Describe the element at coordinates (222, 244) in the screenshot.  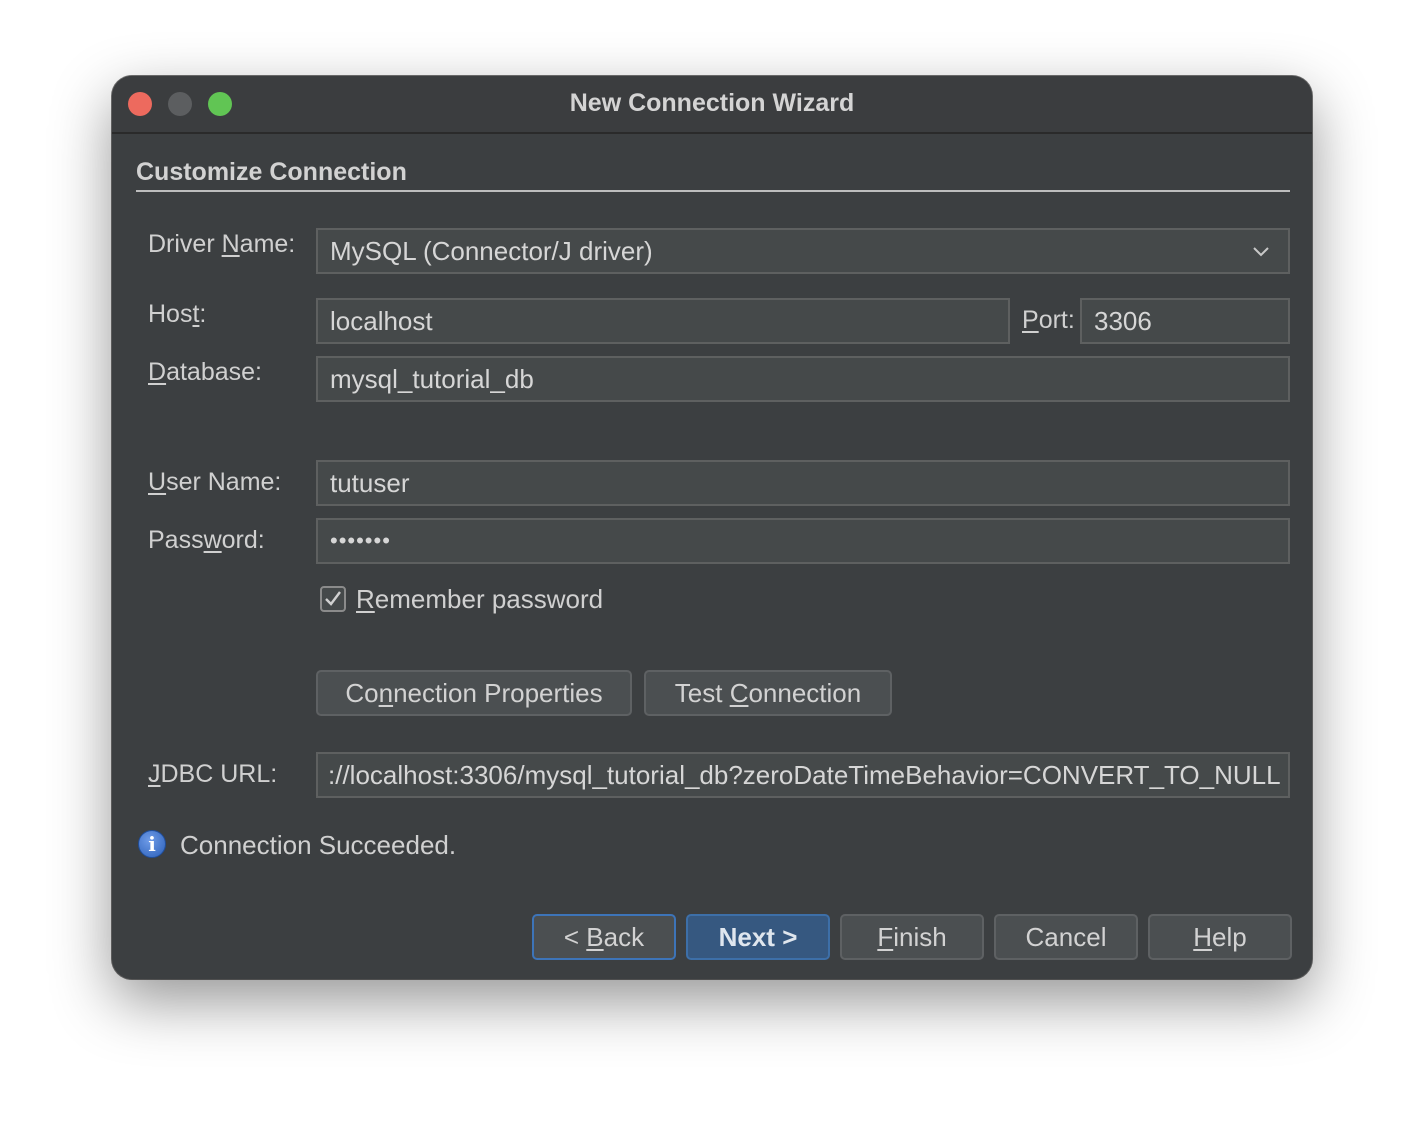
I see `driver-name-label: Driver Name:` at that location.